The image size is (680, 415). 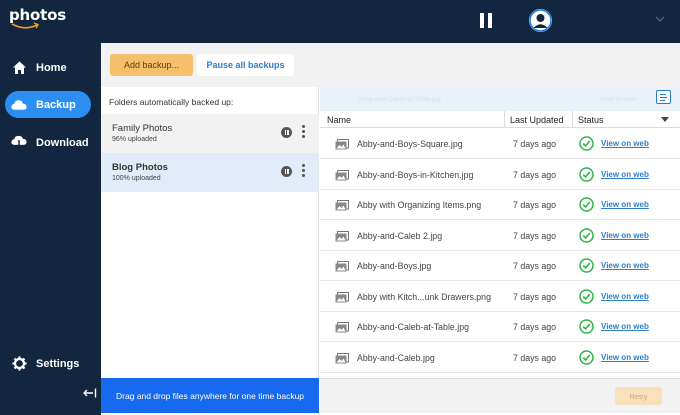 I want to click on column-last-updated: Last Updated, so click(x=537, y=120).